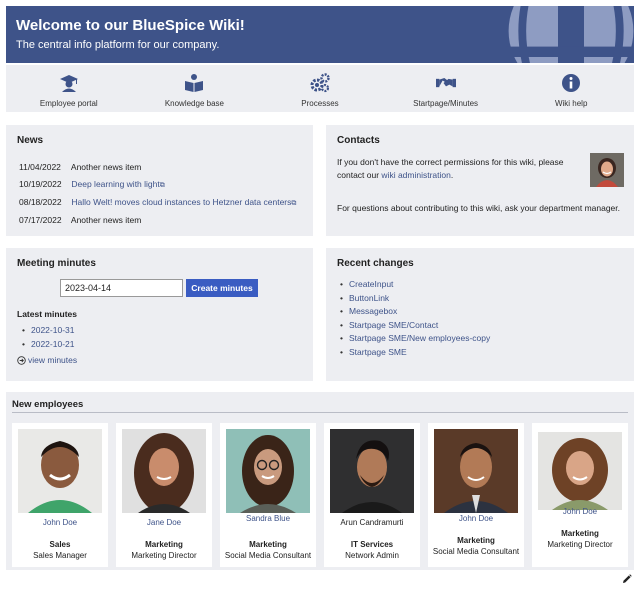 The image size is (640, 599). Describe the element at coordinates (393, 325) in the screenshot. I see `recent-change-link: Startpage SME/Contact` at that location.